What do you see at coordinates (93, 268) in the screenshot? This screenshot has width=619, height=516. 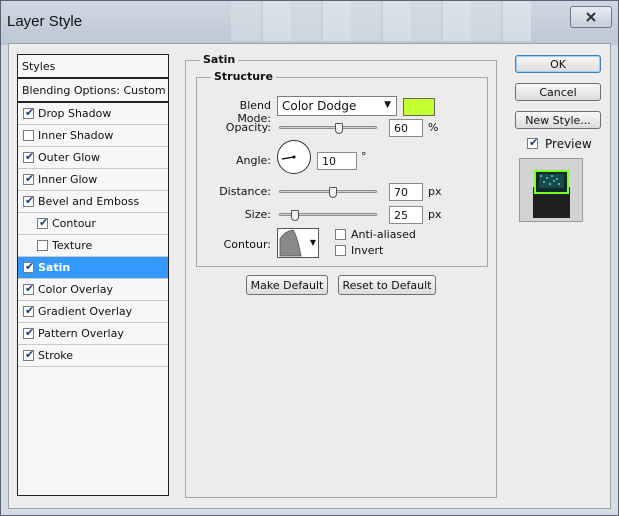 I see `style-item-satin: ✔ Satin` at bounding box center [93, 268].